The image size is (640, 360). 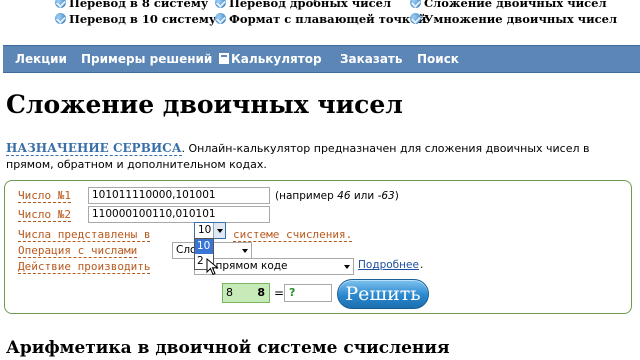 What do you see at coordinates (135, 19) in the screenshot?
I see `top-link-dec: Перевод в 10 систему` at bounding box center [135, 19].